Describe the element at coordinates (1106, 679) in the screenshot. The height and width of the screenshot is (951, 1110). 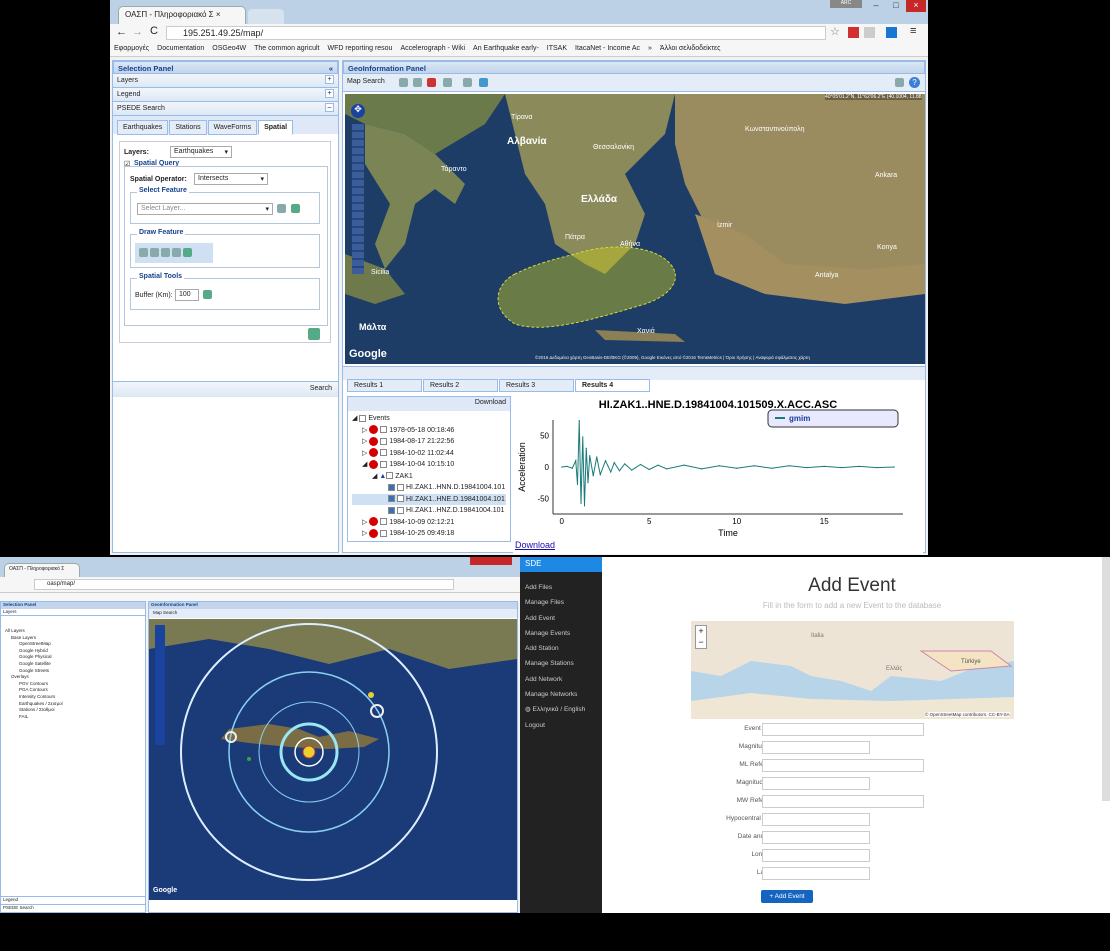
I see `scrollbar` at that location.